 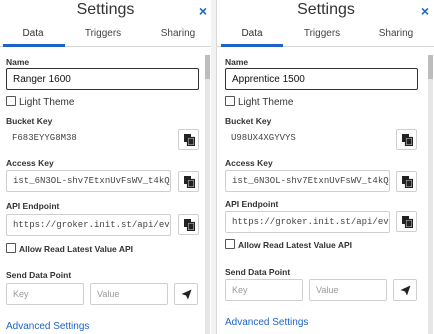 I want to click on bucket-key-field: U98UX4XGYVYS, so click(x=307, y=139).